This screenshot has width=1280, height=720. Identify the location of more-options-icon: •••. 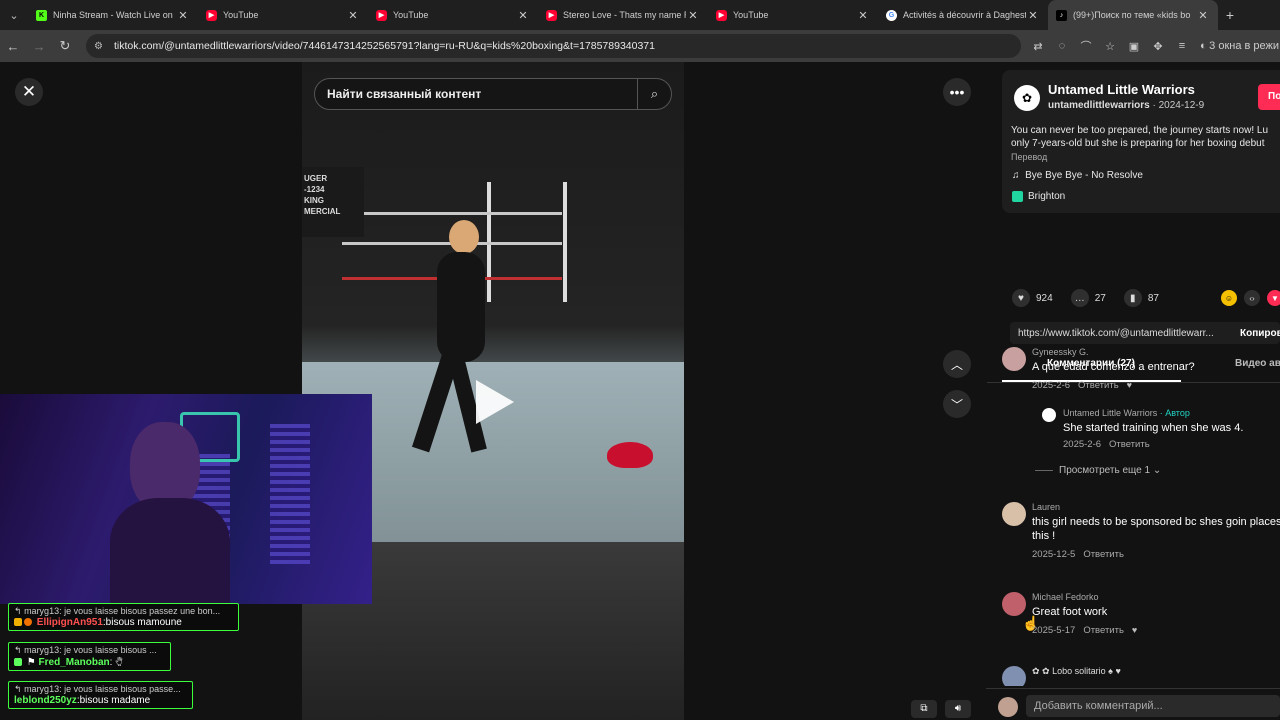
(957, 92).